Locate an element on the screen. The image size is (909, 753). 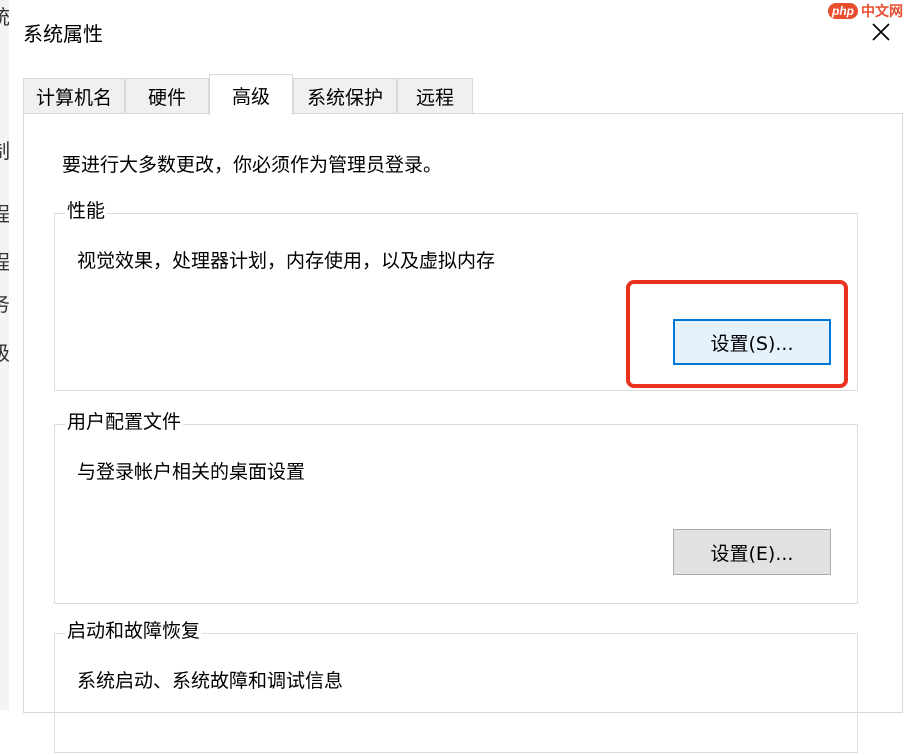
tab-hardware: 硬件 is located at coordinates (167, 96).